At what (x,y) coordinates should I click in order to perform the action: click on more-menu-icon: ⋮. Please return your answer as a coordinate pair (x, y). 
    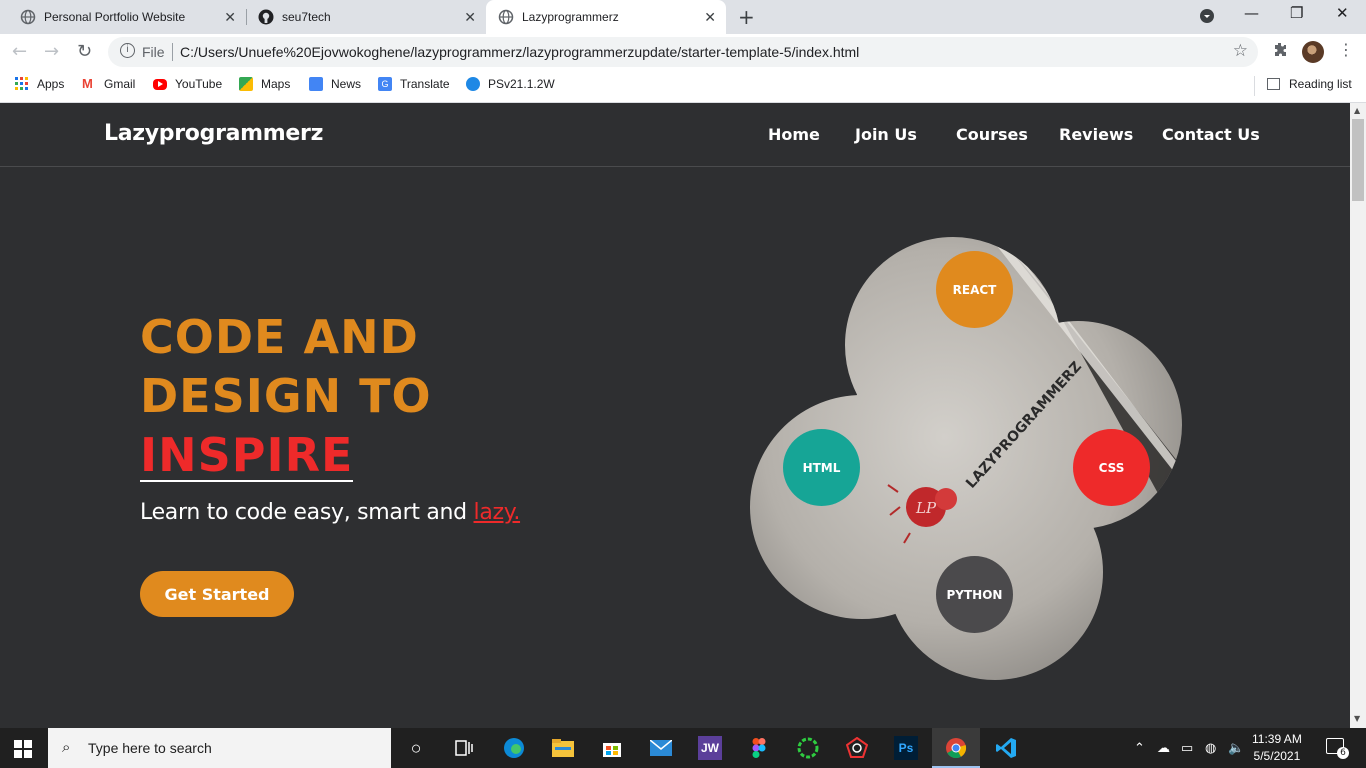
    Looking at the image, I should click on (1346, 49).